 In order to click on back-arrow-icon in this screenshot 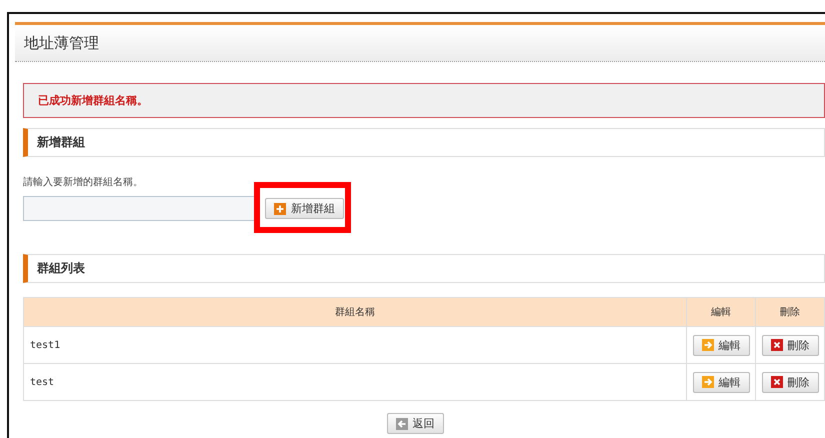, I will do `click(402, 424)`.